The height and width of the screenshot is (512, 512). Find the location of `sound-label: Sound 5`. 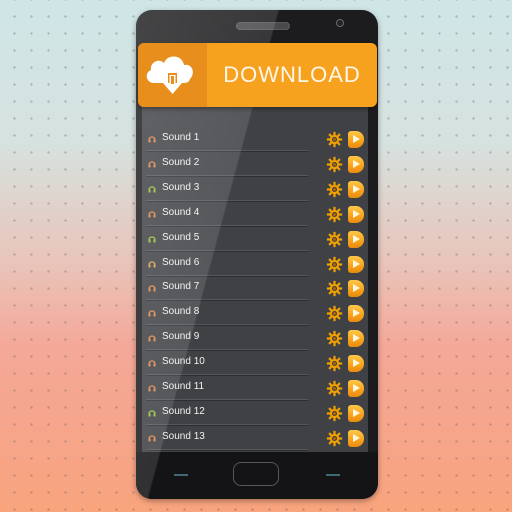

sound-label: Sound 5 is located at coordinates (181, 237).